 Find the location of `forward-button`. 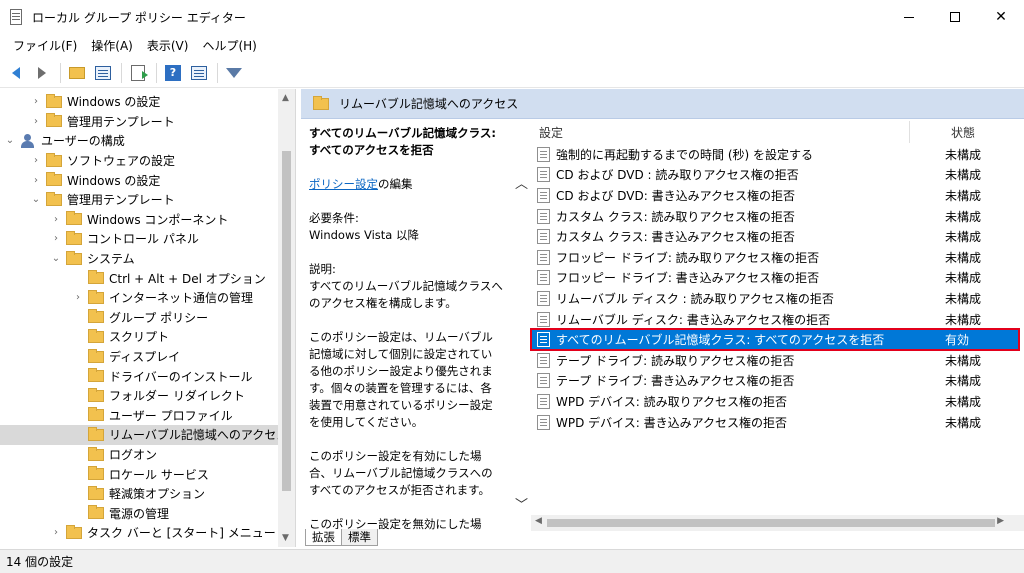

forward-button is located at coordinates (42, 73).